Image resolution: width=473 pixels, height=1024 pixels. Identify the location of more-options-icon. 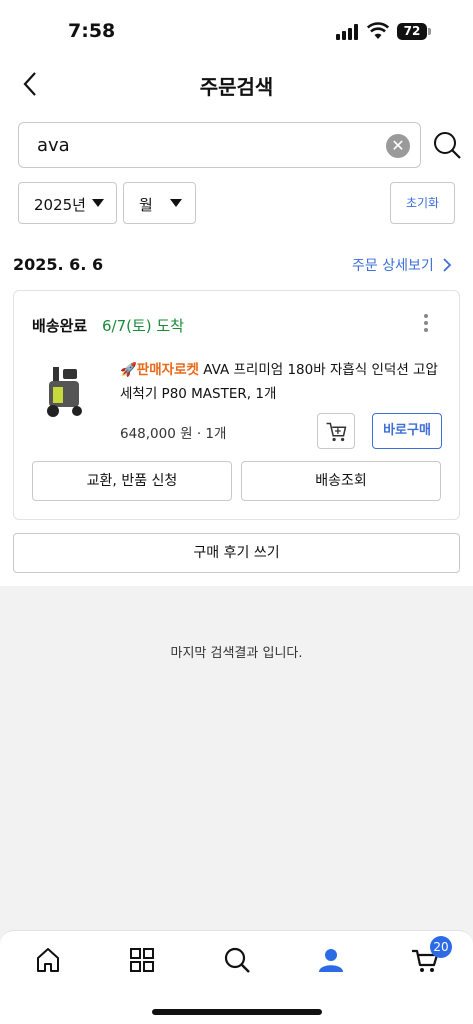
(426, 323).